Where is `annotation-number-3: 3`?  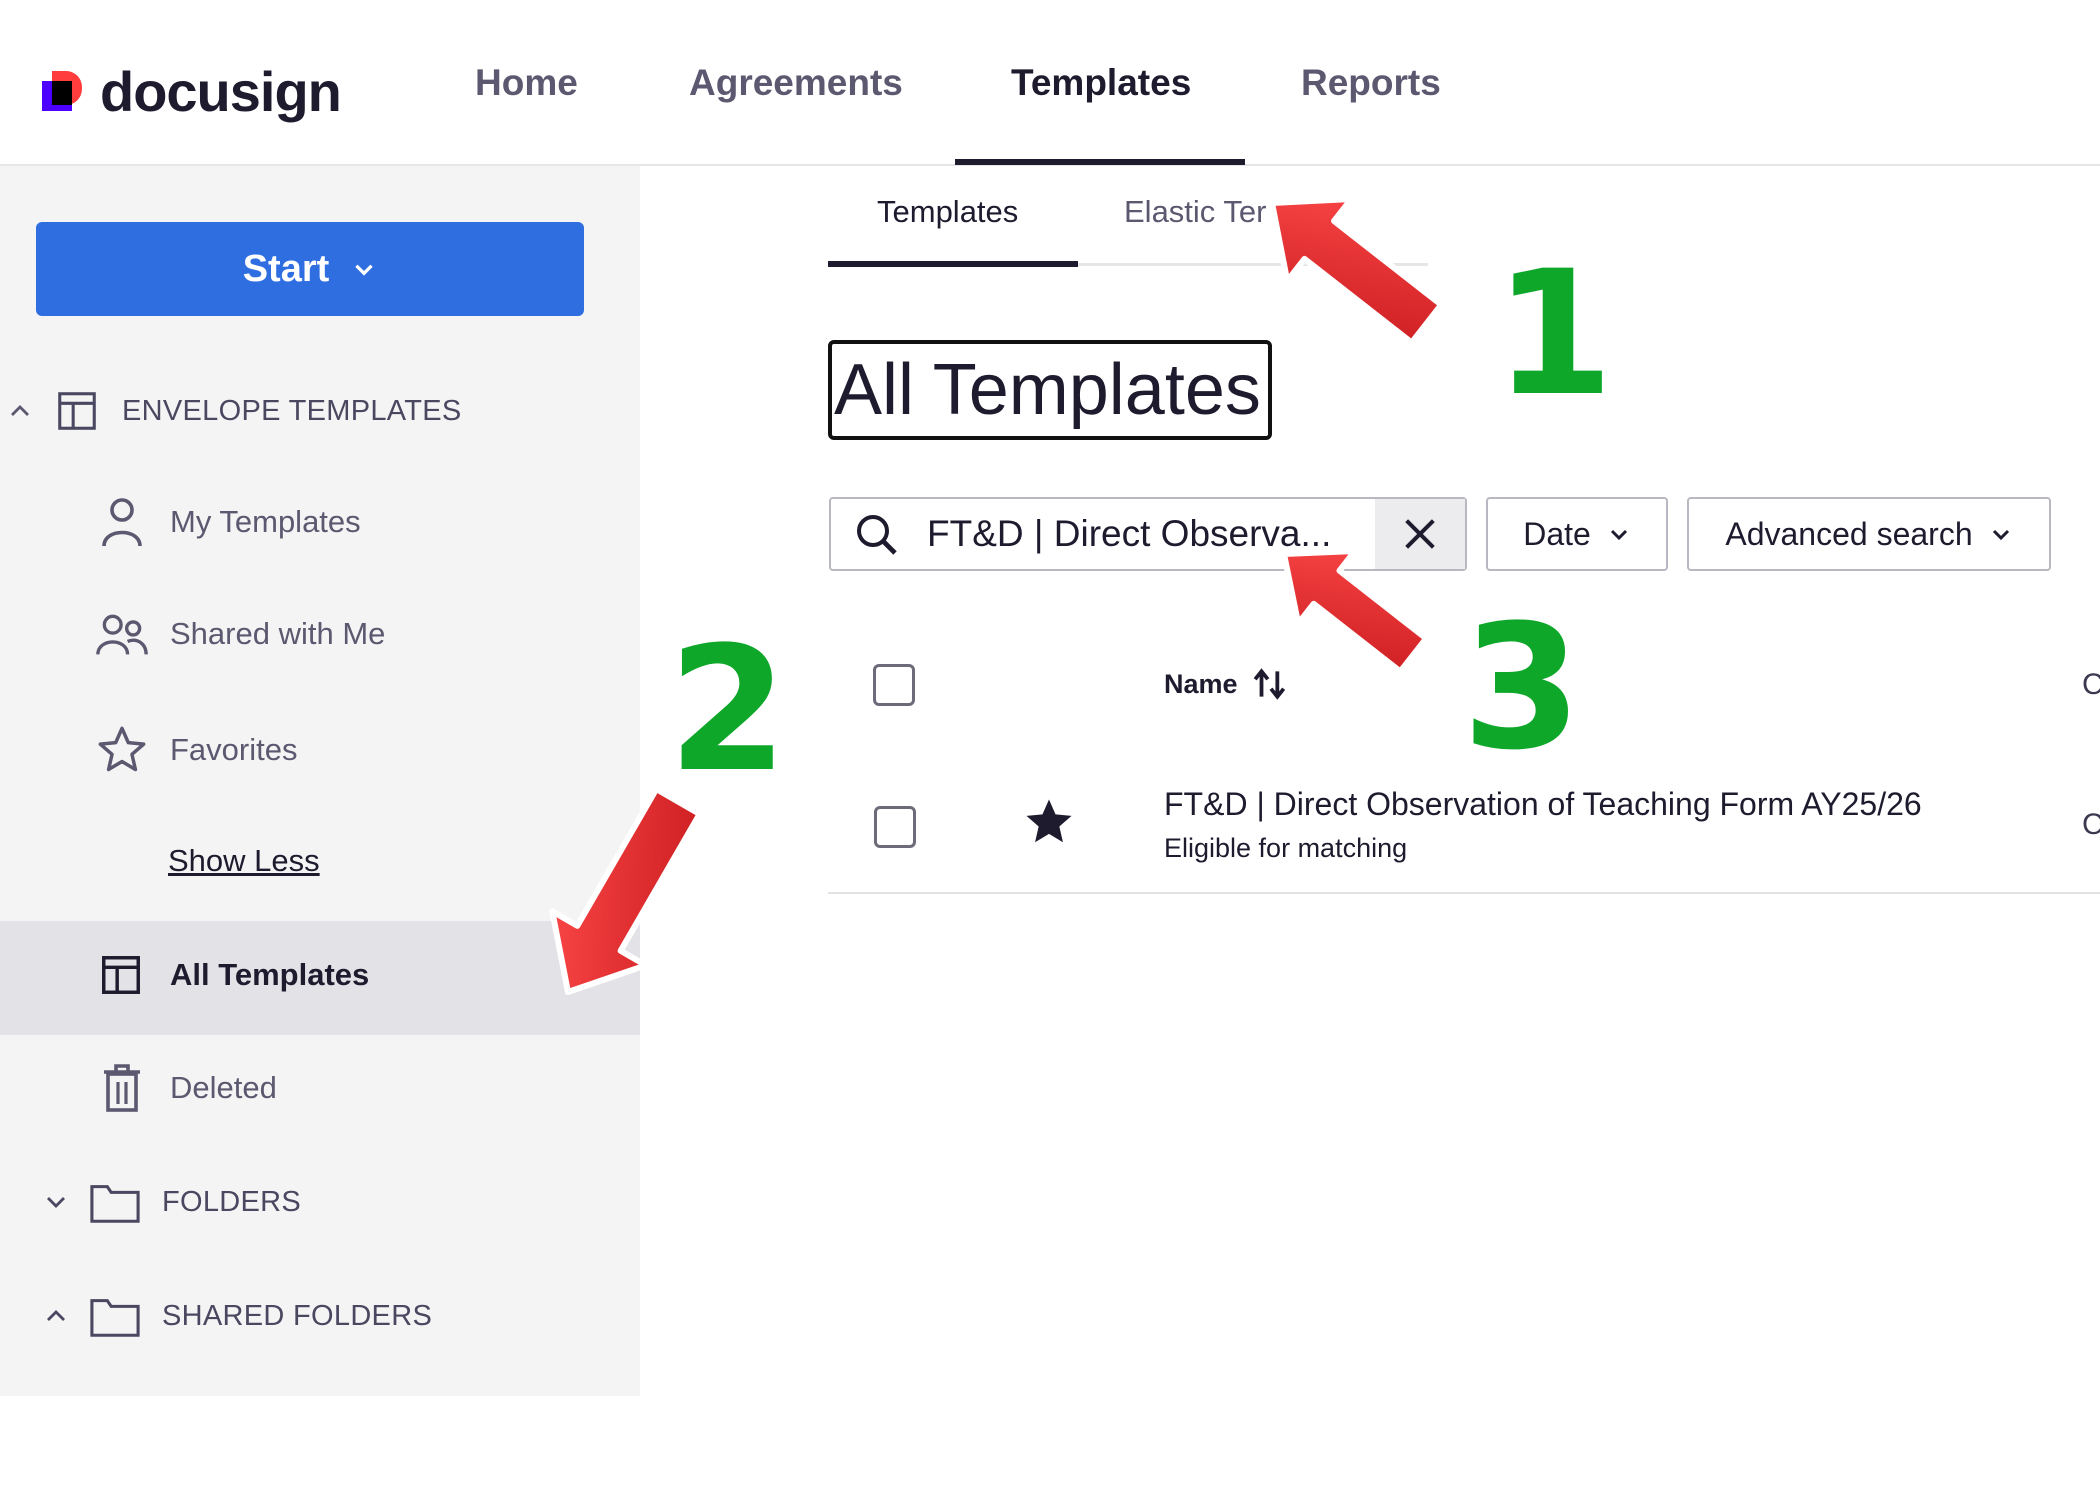
annotation-number-3: 3 is located at coordinates (1522, 687).